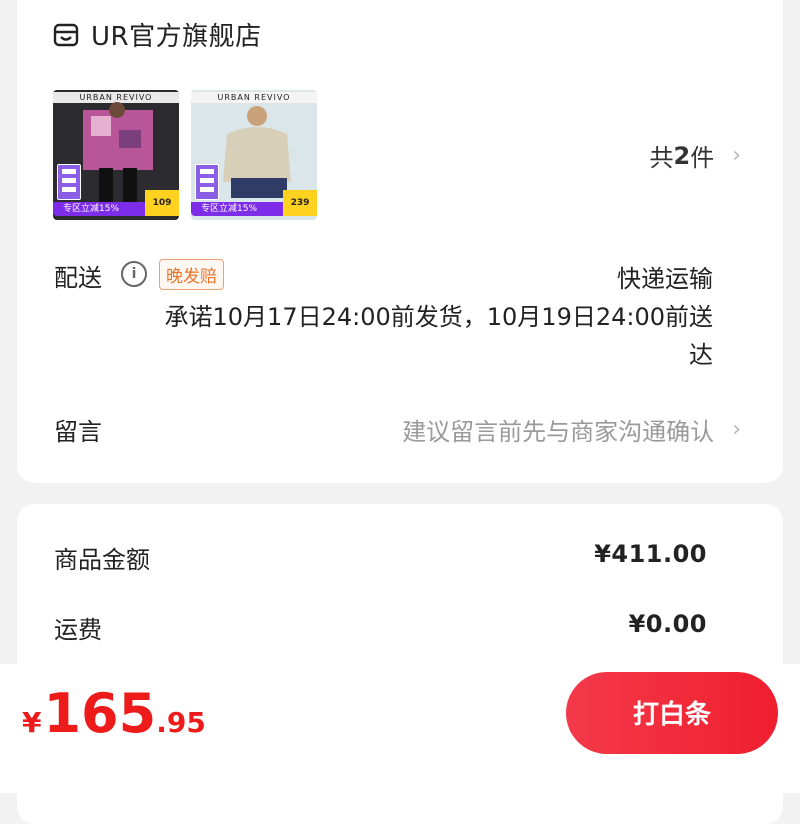 The width and height of the screenshot is (800, 824). I want to click on shipping-method: 快递运输, so click(665, 276).